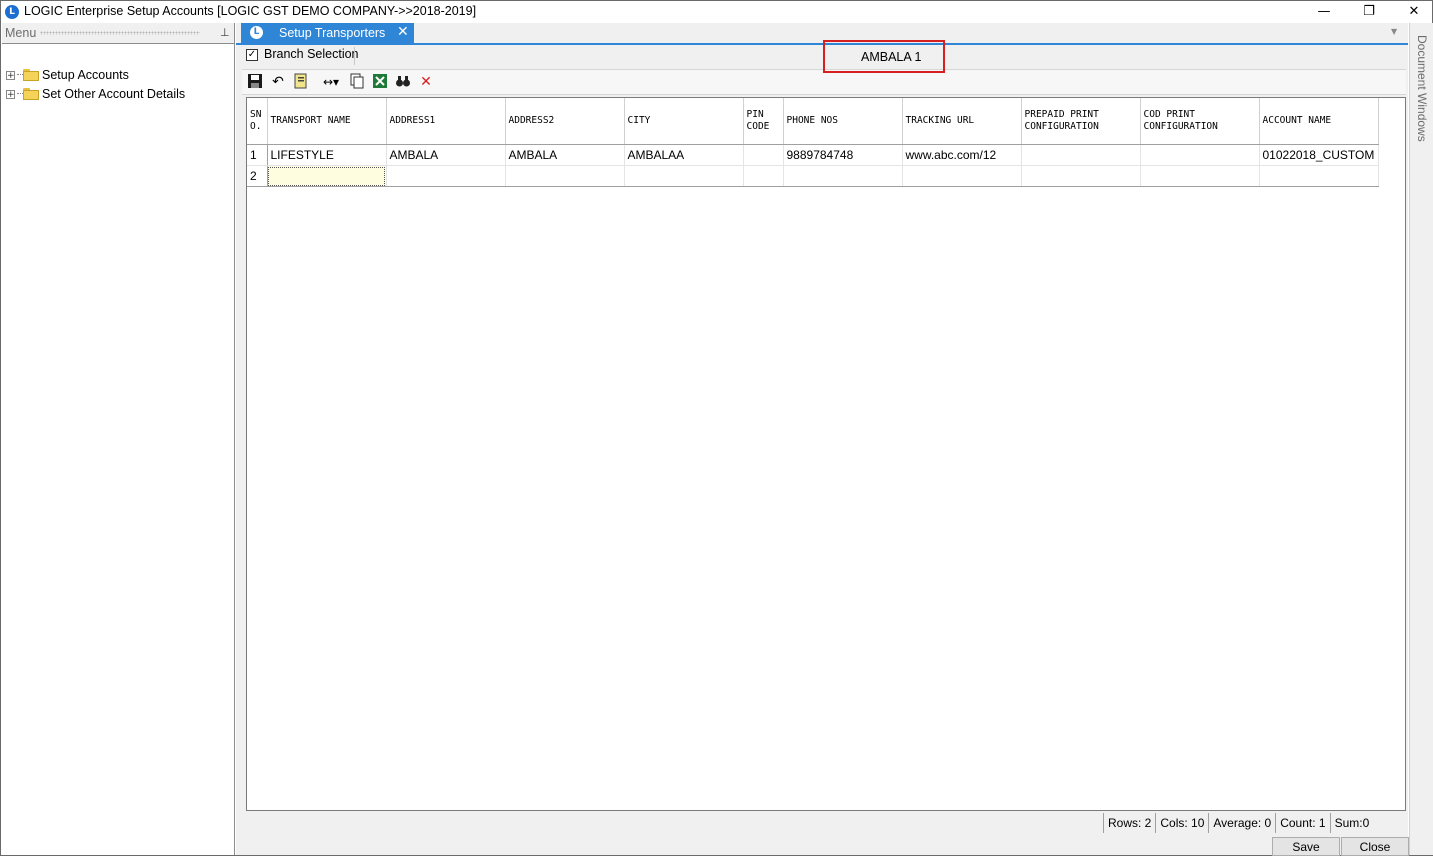 This screenshot has height=856, width=1433. I want to click on tab-setup-transporters: L Setup Transporters ✕, so click(327, 33).